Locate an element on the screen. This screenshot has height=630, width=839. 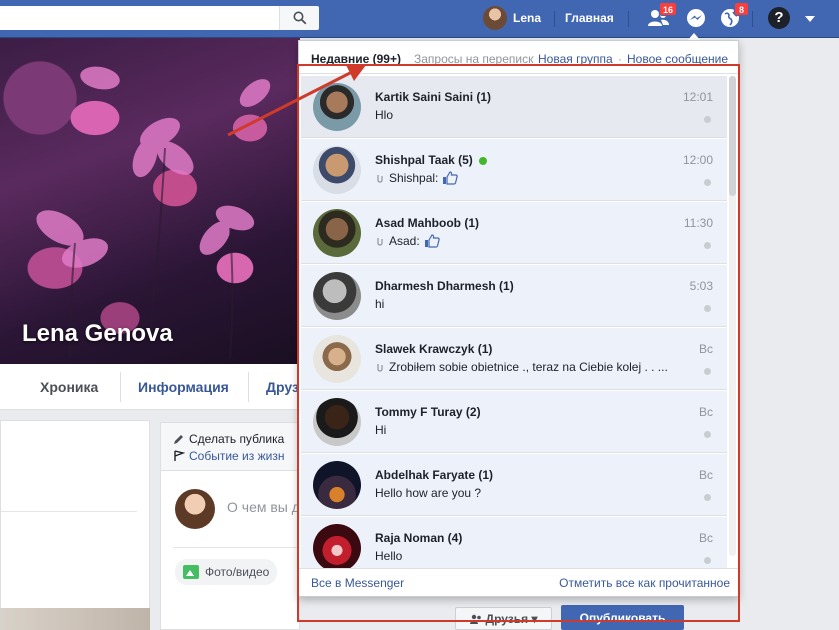
flag-icon is located at coordinates (180, 455).